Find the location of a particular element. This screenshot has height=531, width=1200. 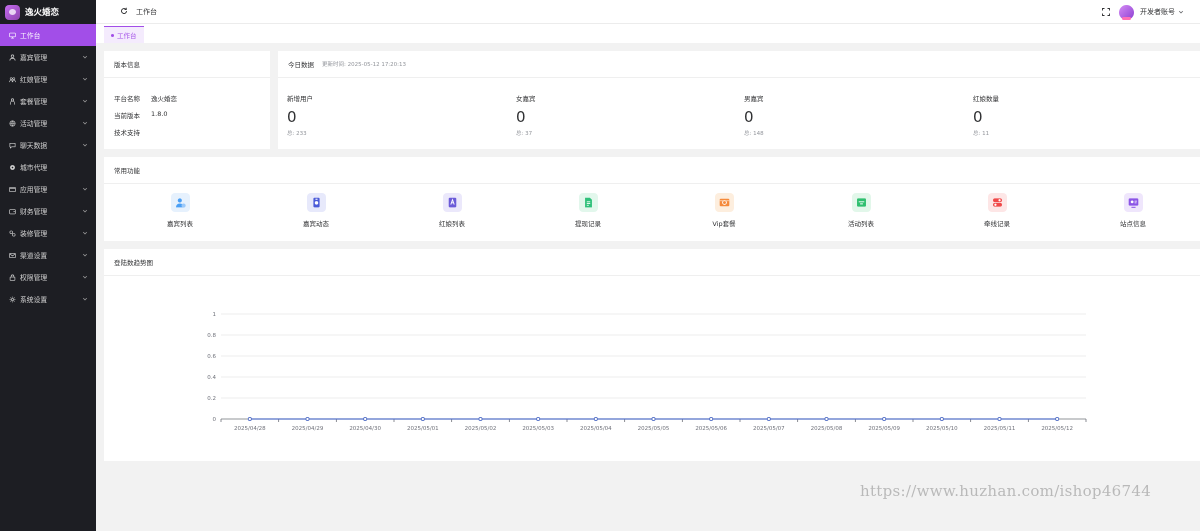

version-row-key: 平台名称 is located at coordinates (127, 99).